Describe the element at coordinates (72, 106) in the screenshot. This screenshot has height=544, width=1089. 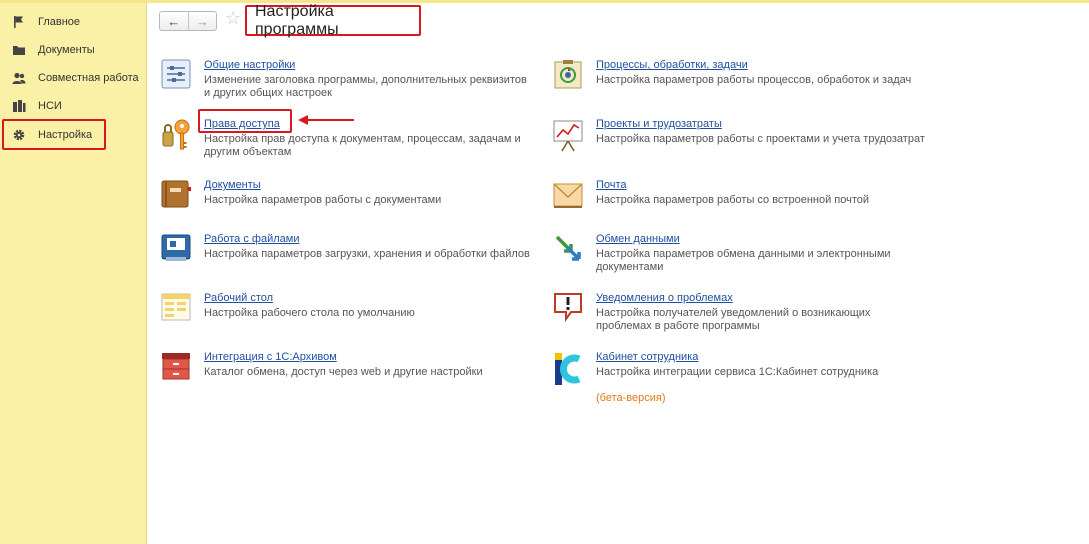
I see `sidebar-item-nsi: НСИ` at that location.